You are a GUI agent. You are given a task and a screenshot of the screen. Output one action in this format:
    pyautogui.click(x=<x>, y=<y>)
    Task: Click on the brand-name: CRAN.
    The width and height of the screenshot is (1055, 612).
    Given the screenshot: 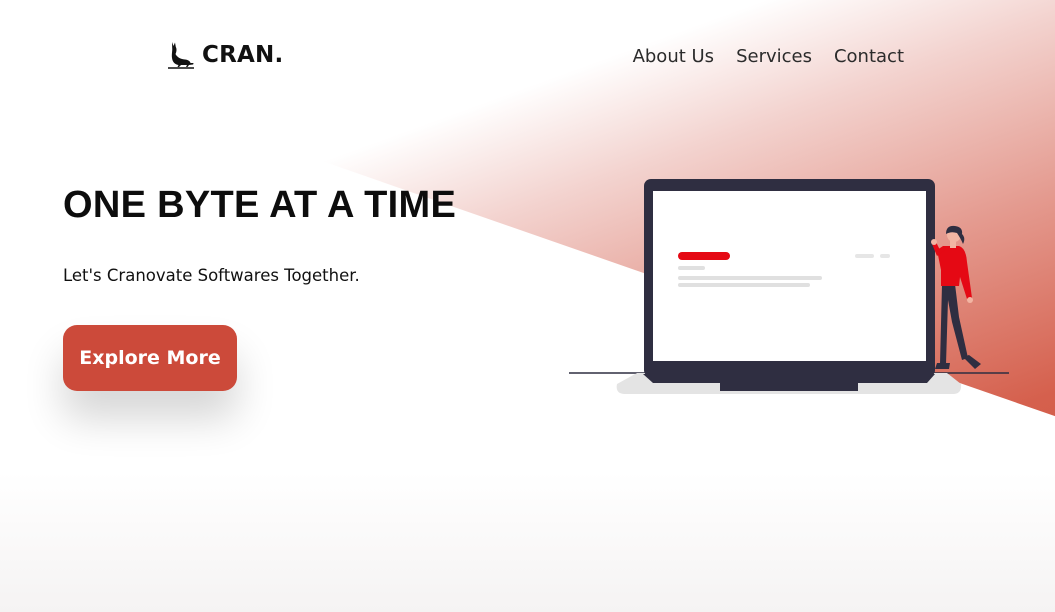 What is the action you would take?
    pyautogui.click(x=243, y=55)
    